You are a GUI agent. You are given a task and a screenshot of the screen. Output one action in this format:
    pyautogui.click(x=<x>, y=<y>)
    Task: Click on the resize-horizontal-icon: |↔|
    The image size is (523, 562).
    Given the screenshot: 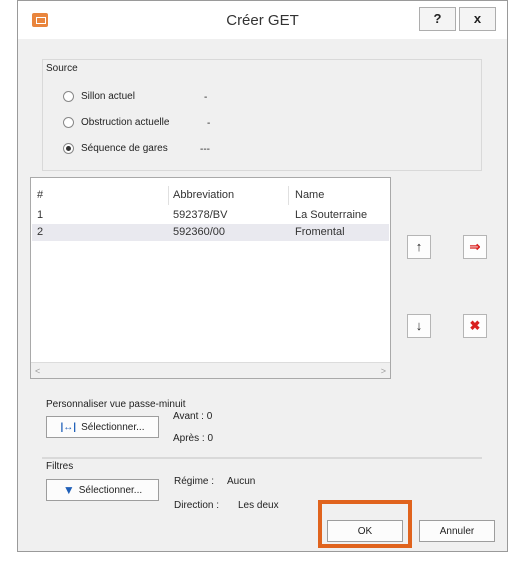 What is the action you would take?
    pyautogui.click(x=68, y=427)
    